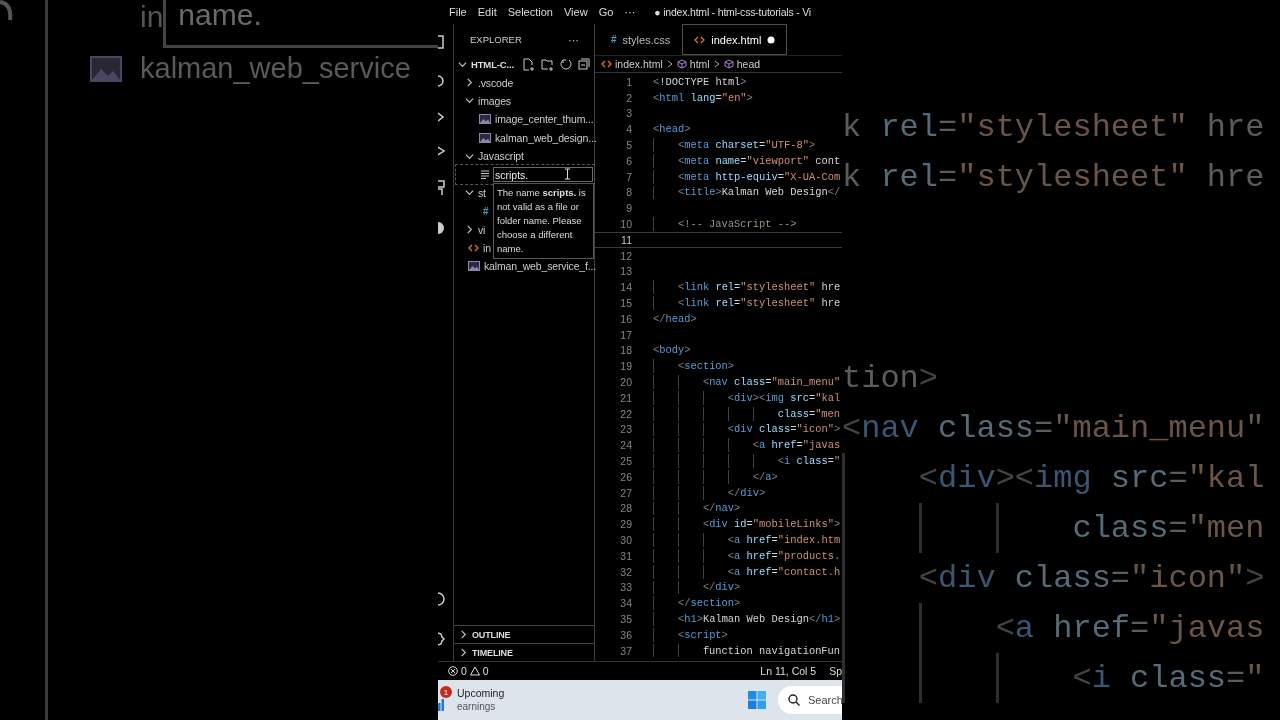 Image resolution: width=1280 pixels, height=720 pixels. Describe the element at coordinates (747, 555) in the screenshot. I see `code-line: <a href="products.` at that location.